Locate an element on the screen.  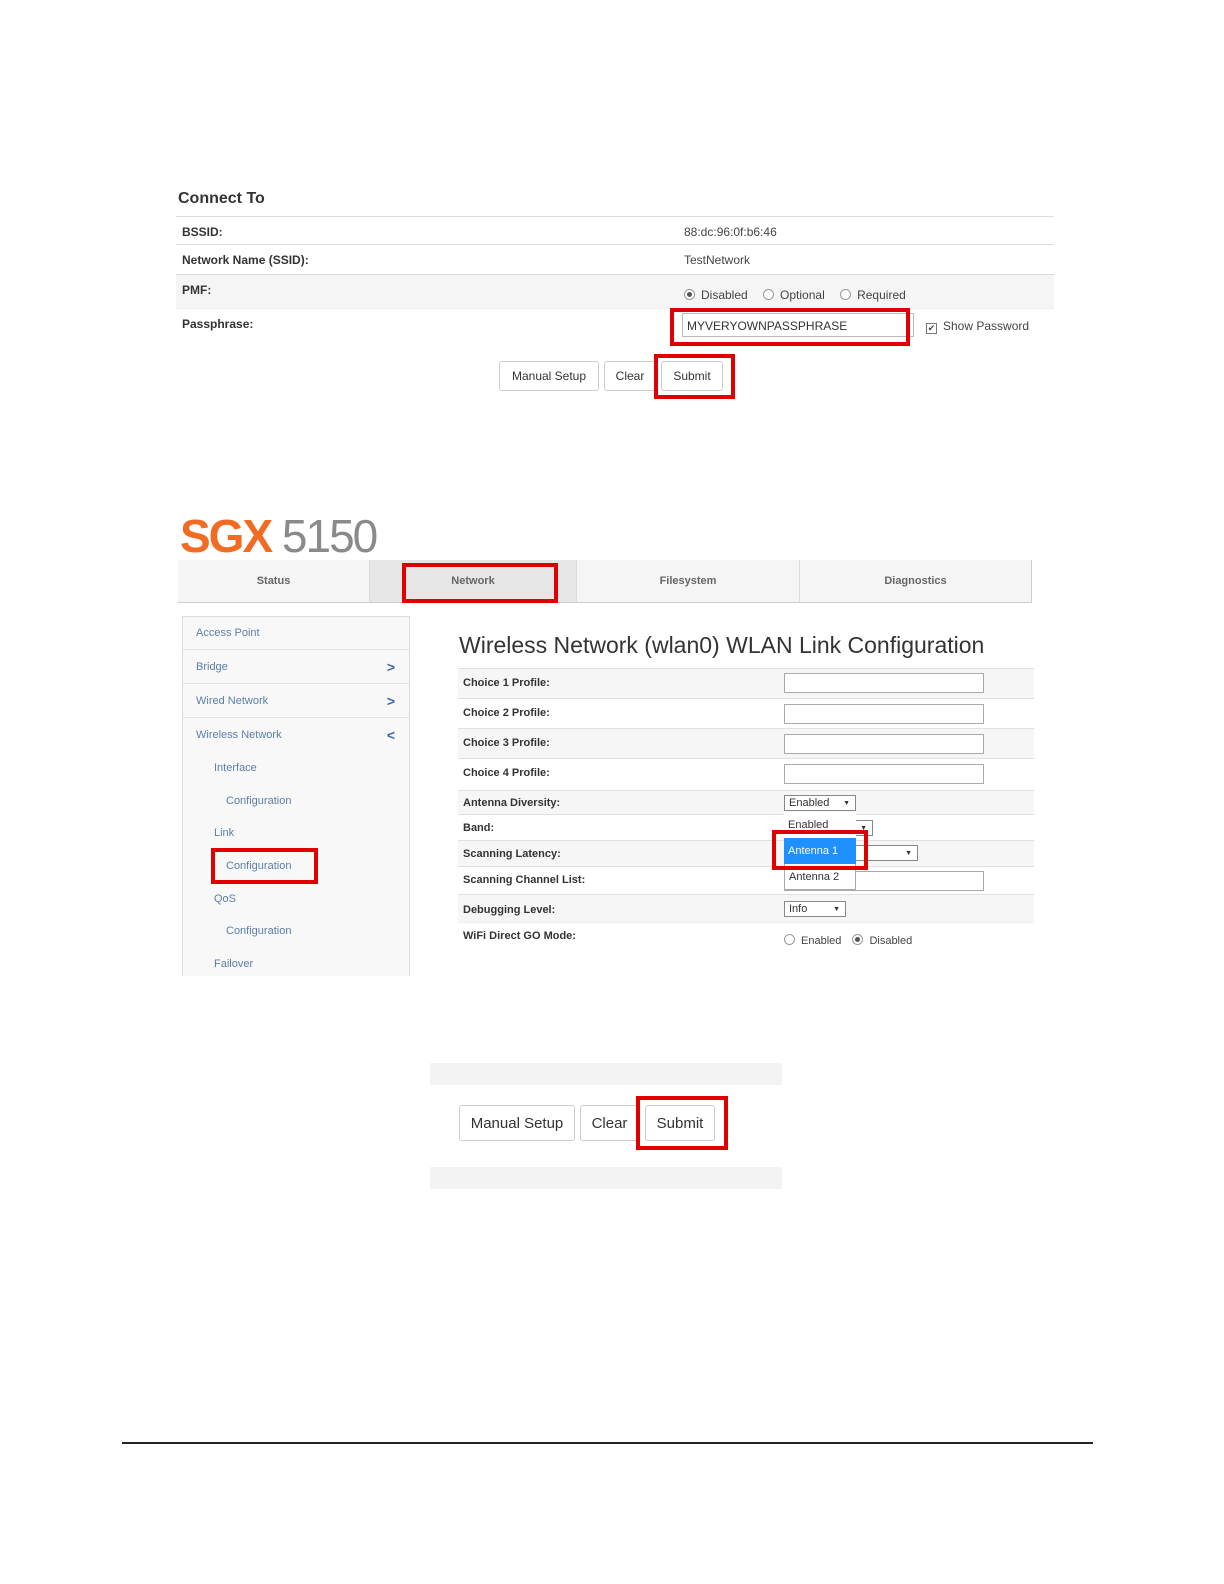
scanning-channel-list-label: Scanning Channel List: is located at coordinates (524, 880).